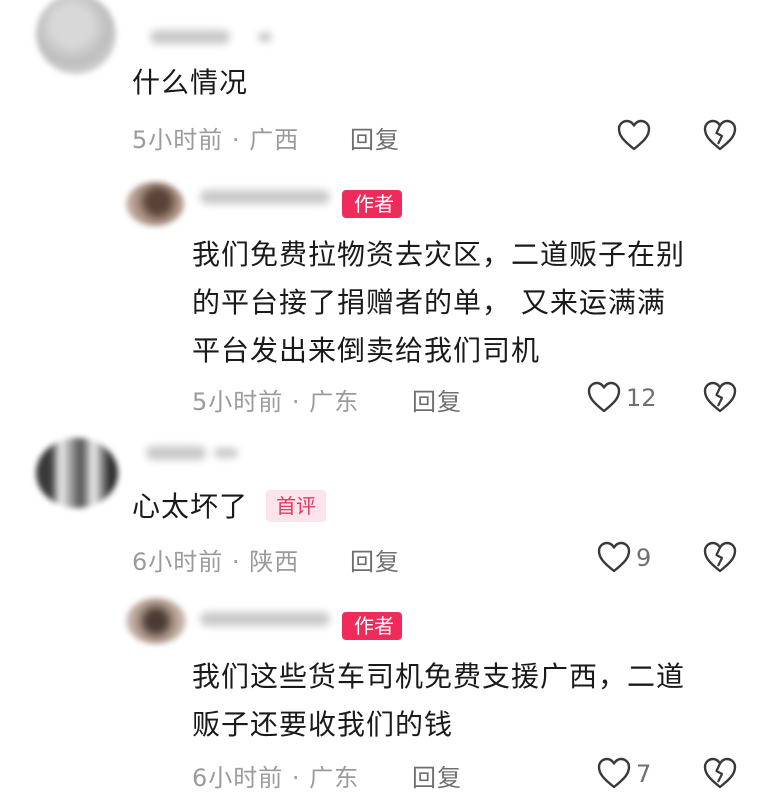  What do you see at coordinates (238, 778) in the screenshot?
I see `reply-time: 6小时前` at bounding box center [238, 778].